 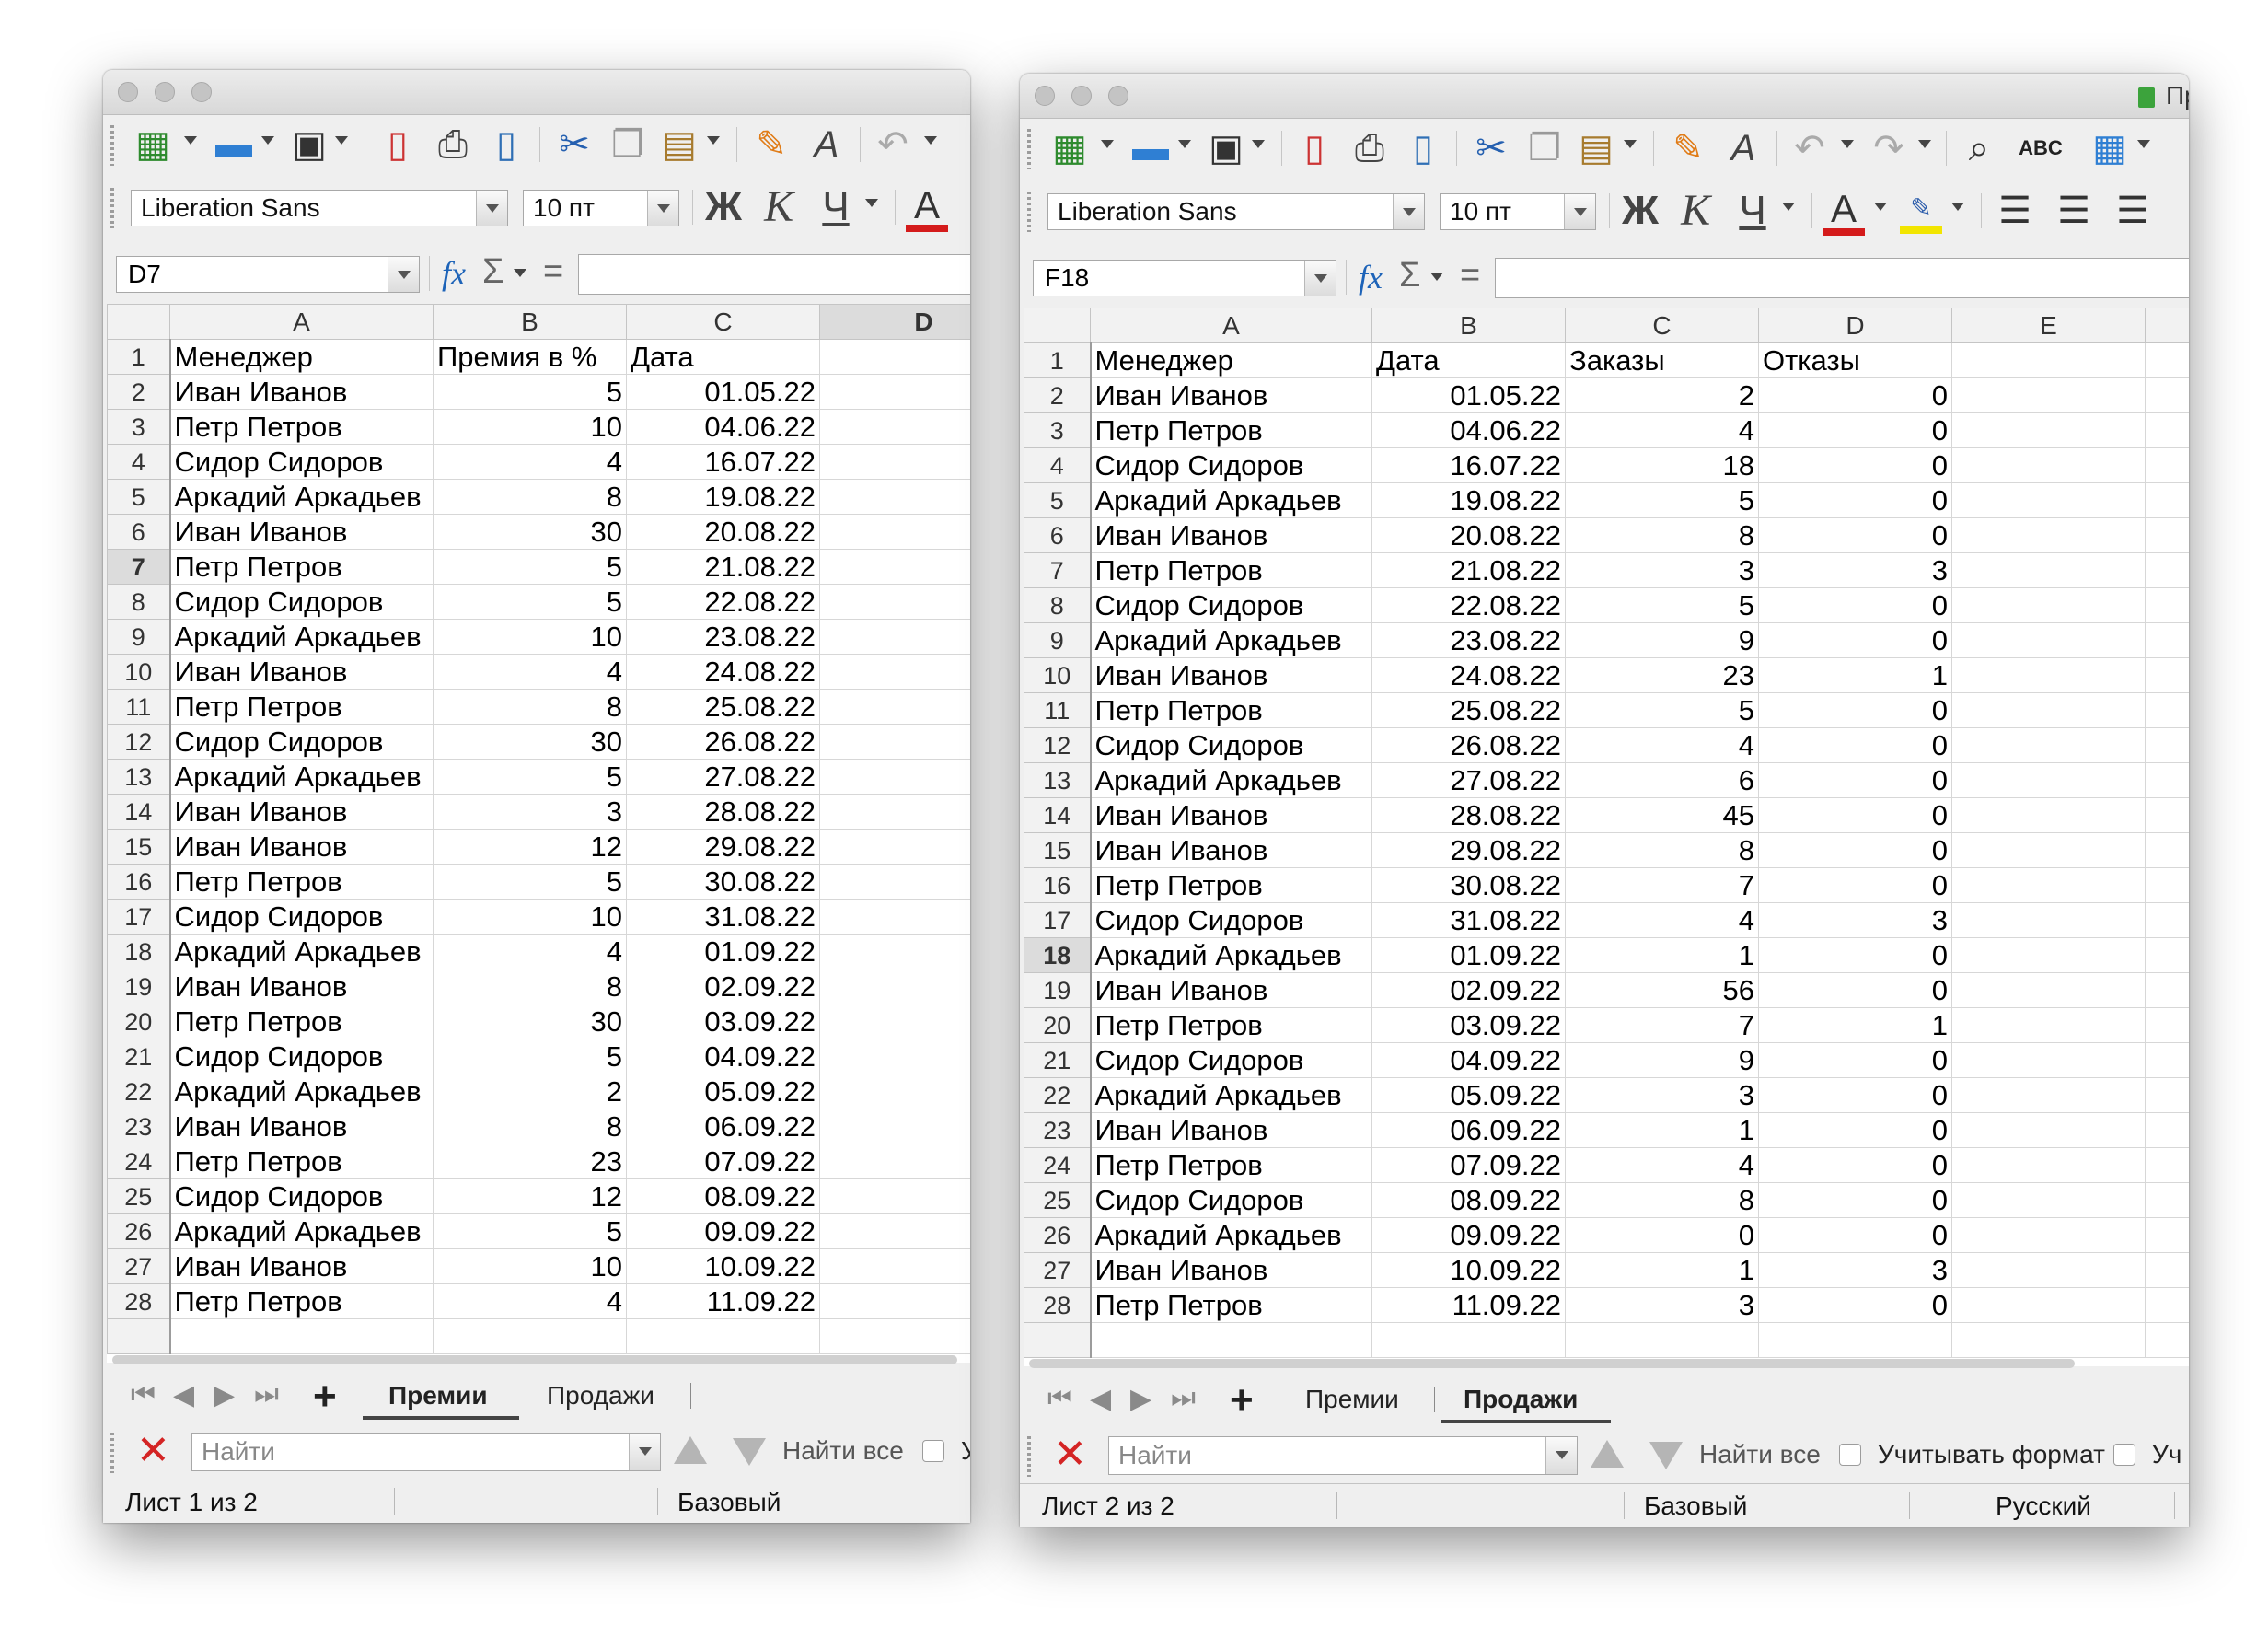 I want to click on select-all-corner, so click(x=1057, y=325).